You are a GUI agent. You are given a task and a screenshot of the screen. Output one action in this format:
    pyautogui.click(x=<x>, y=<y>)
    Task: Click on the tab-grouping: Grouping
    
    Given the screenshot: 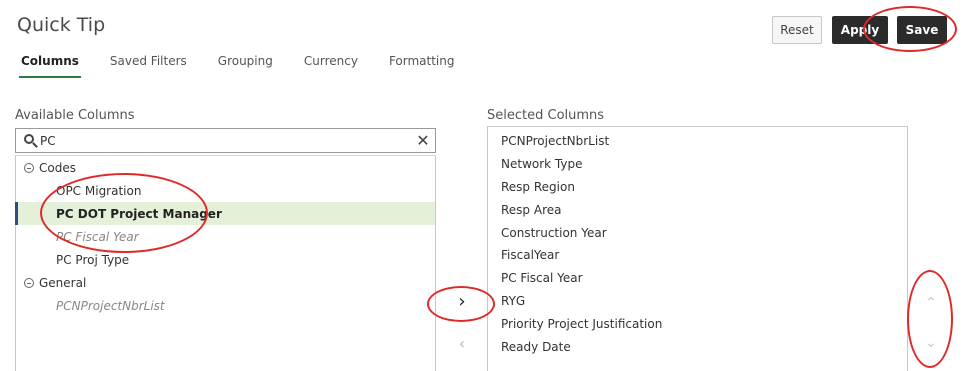 What is the action you would take?
    pyautogui.click(x=245, y=66)
    